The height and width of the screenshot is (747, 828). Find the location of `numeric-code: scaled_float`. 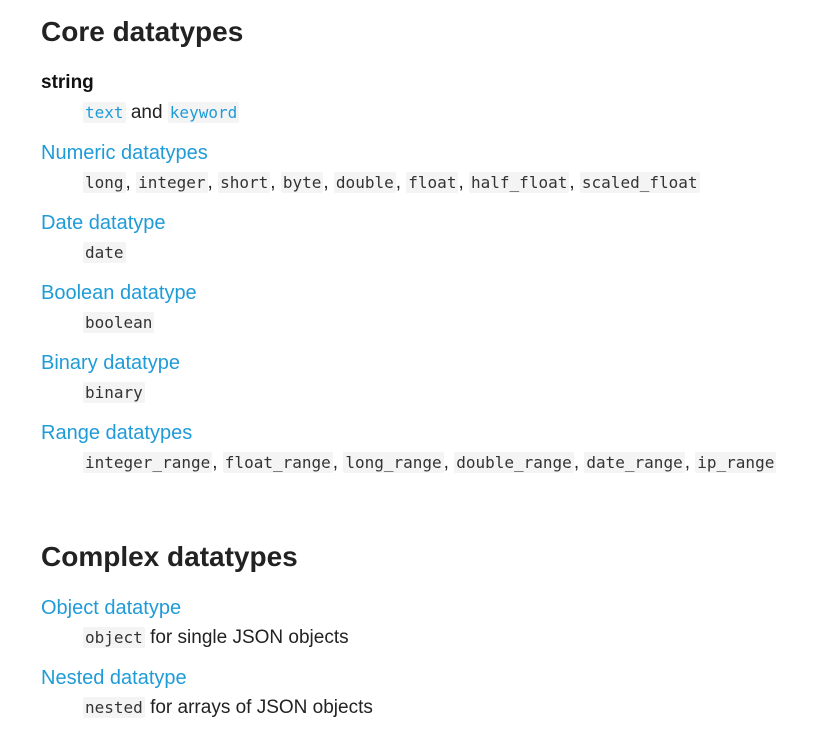

numeric-code: scaled_float is located at coordinates (639, 182).